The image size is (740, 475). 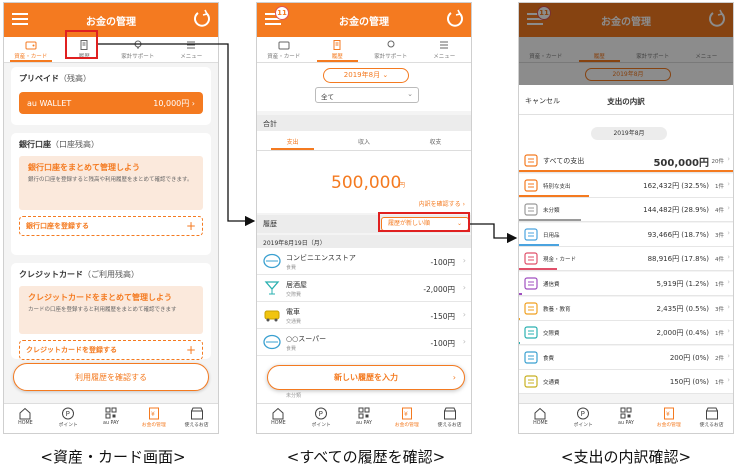 I want to click on caption-breakdown: <支出の内訳確認>, so click(x=626, y=457).